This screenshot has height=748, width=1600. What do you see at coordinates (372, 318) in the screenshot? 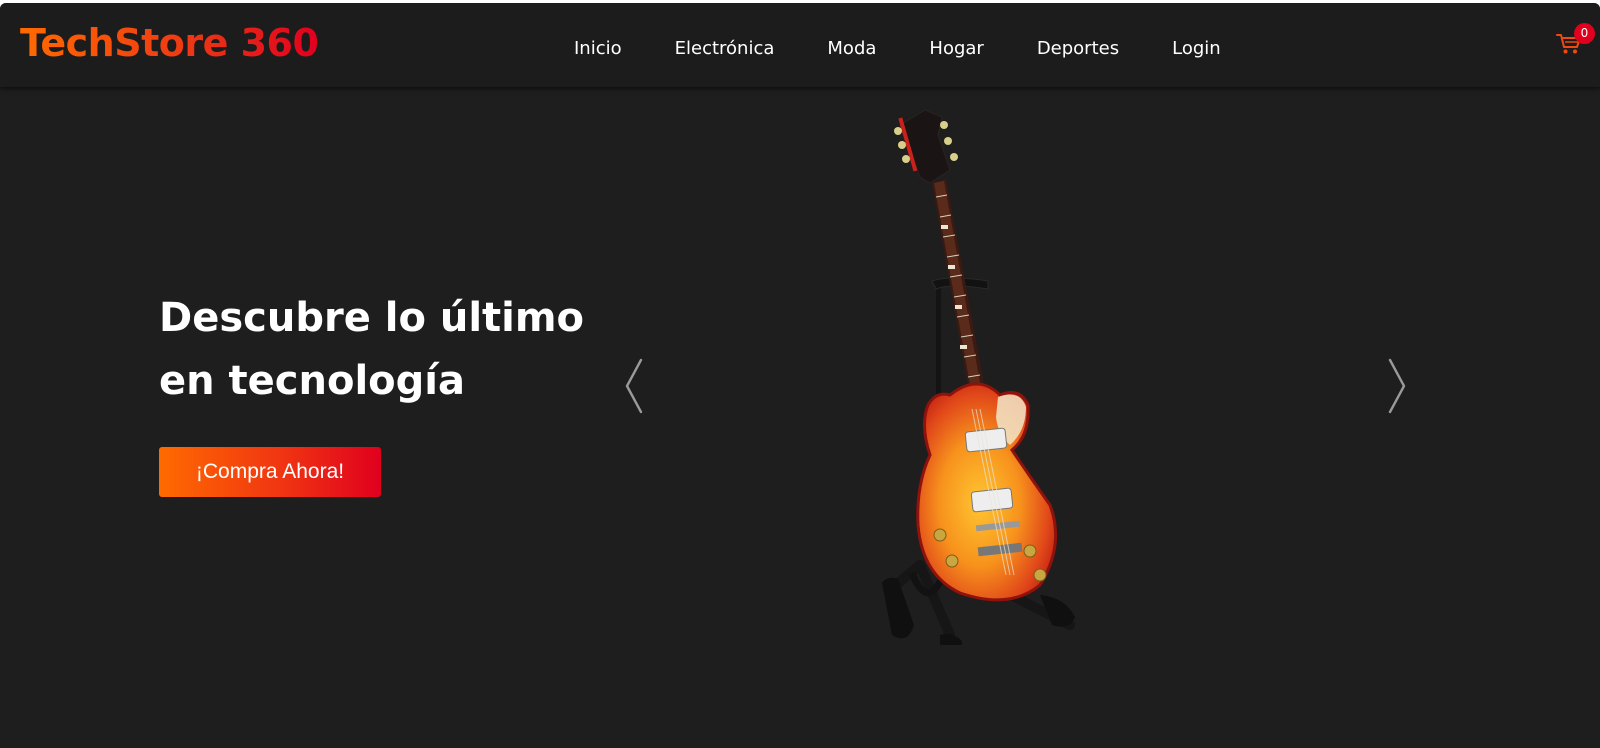
I see `hero-title-line-1: Descubre lo último` at bounding box center [372, 318].